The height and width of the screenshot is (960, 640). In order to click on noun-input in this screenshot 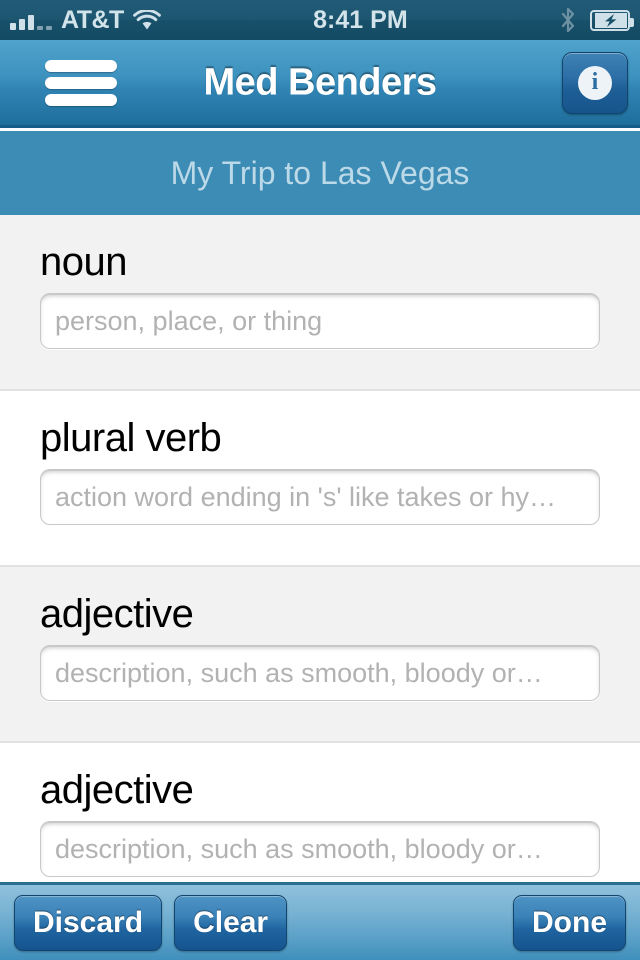, I will do `click(320, 321)`.